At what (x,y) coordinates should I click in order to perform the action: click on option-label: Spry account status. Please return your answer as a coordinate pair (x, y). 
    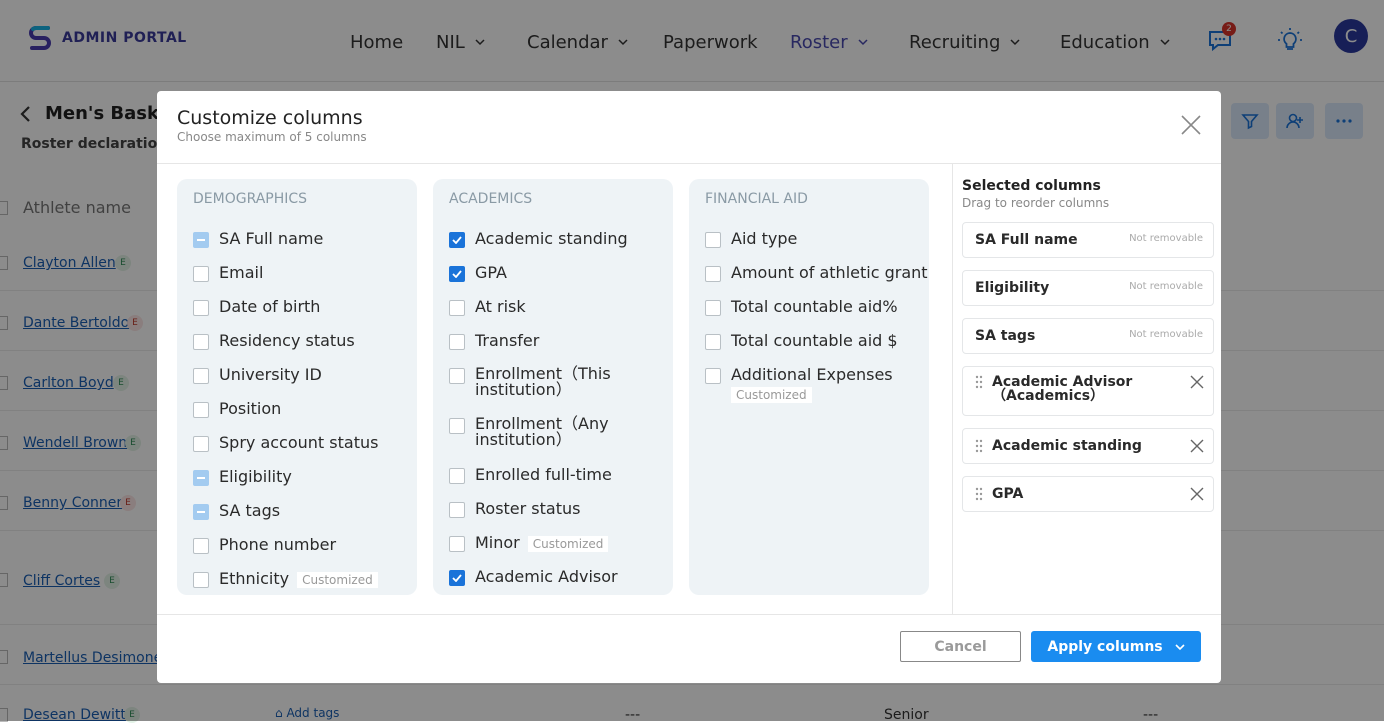
    Looking at the image, I should click on (299, 442).